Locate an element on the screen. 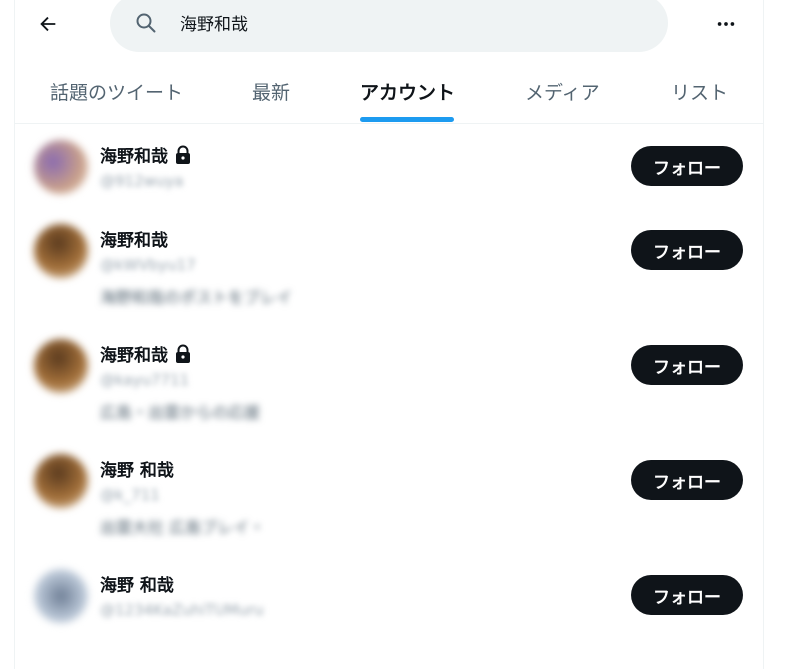 The width and height of the screenshot is (788, 669). tab-media: メディア is located at coordinates (562, 92).